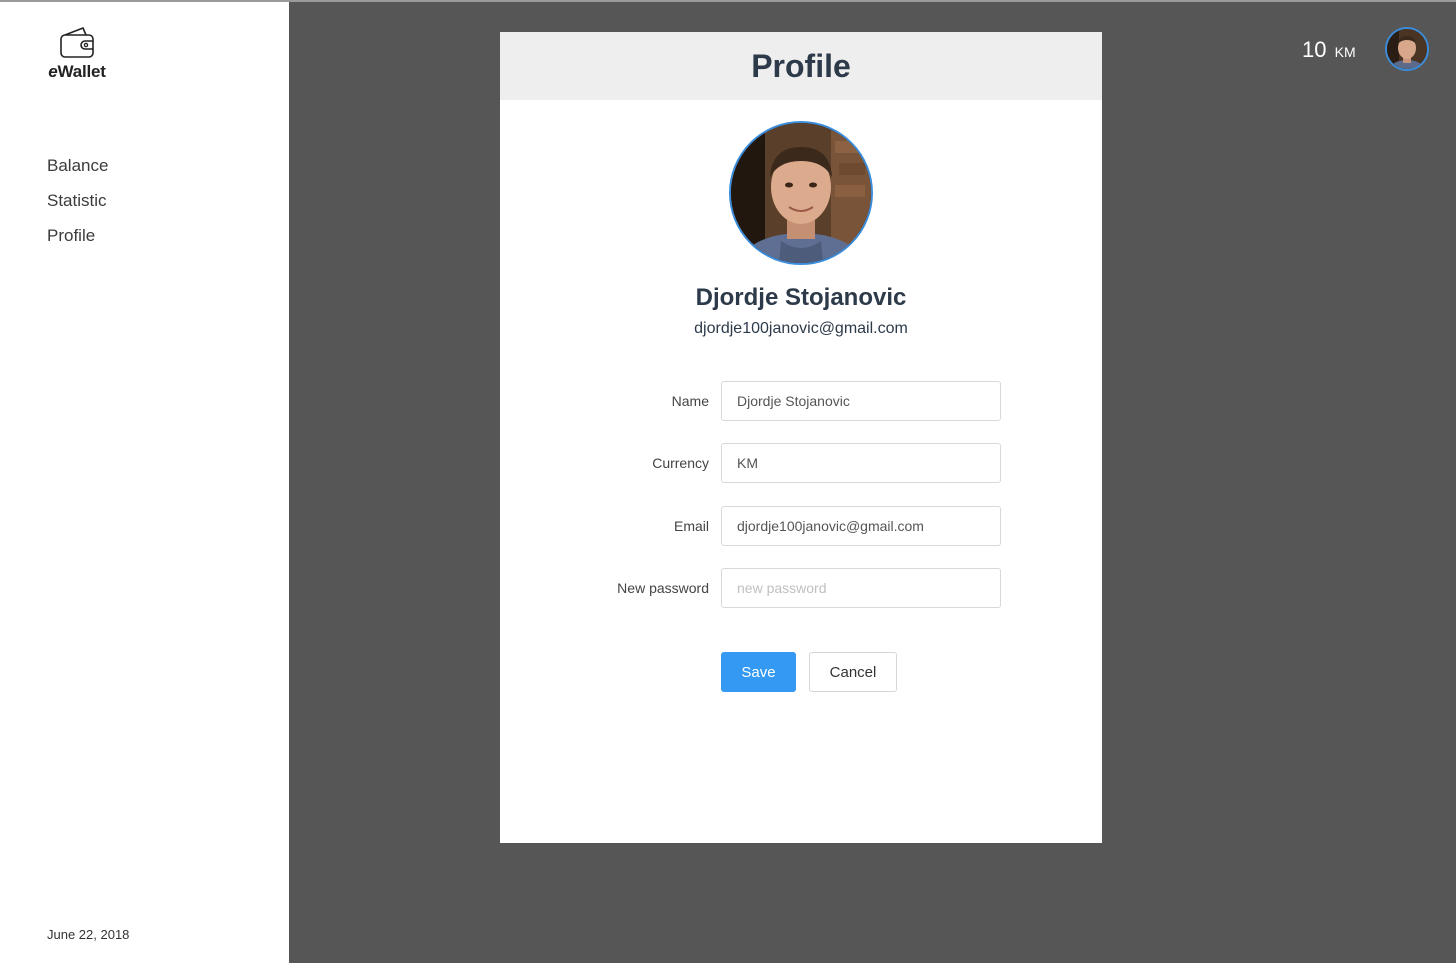 The image size is (1456, 963). I want to click on sidebar-nav: Balance Statistic Profile, so click(77, 208).